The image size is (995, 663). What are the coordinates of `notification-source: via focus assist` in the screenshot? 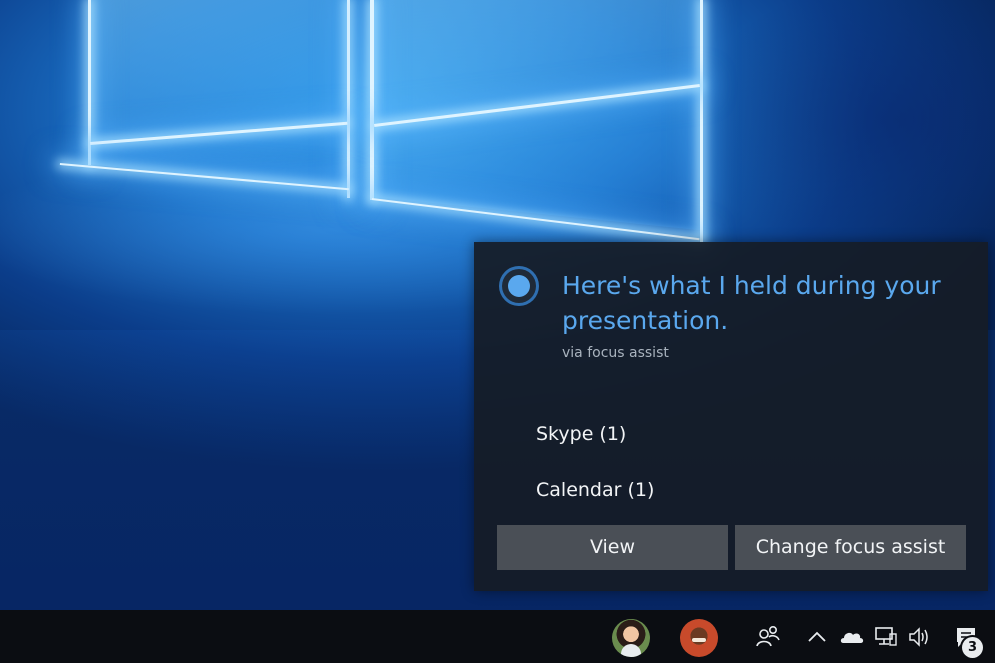 It's located at (615, 353).